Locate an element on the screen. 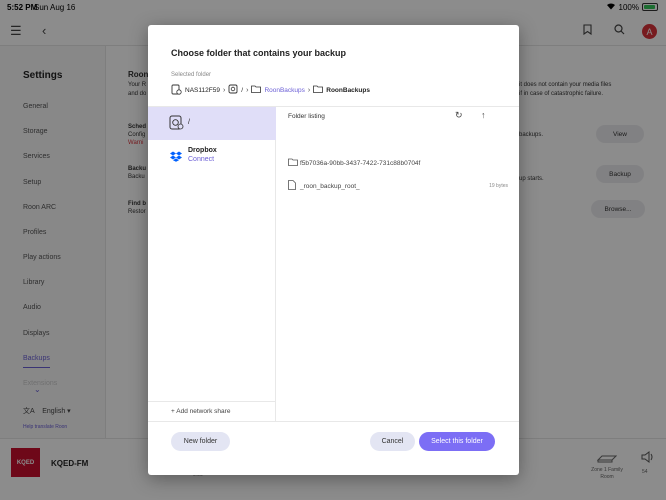 This screenshot has width=666, height=500. breadcrumb-current: RoonBackups is located at coordinates (348, 90).